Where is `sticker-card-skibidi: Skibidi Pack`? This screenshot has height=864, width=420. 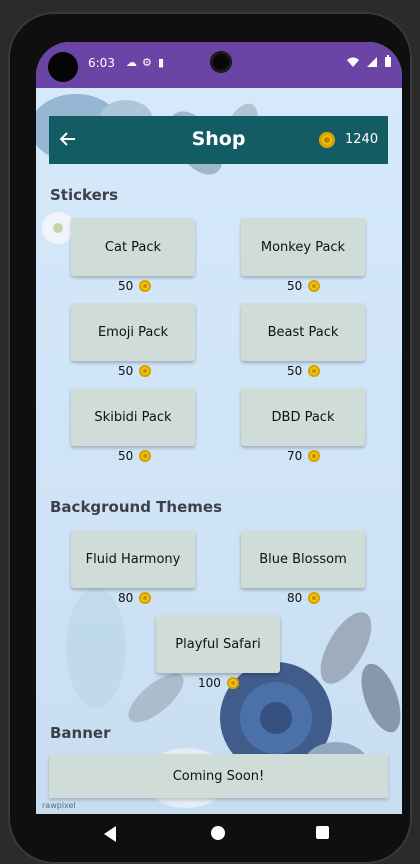 sticker-card-skibidi: Skibidi Pack is located at coordinates (133, 417).